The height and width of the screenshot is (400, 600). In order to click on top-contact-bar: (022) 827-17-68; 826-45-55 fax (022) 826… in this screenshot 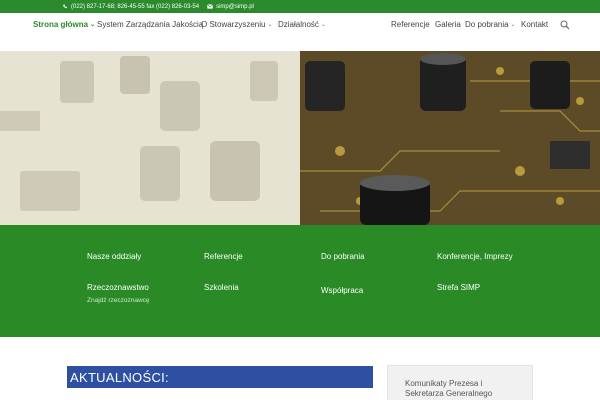, I will do `click(300, 6)`.